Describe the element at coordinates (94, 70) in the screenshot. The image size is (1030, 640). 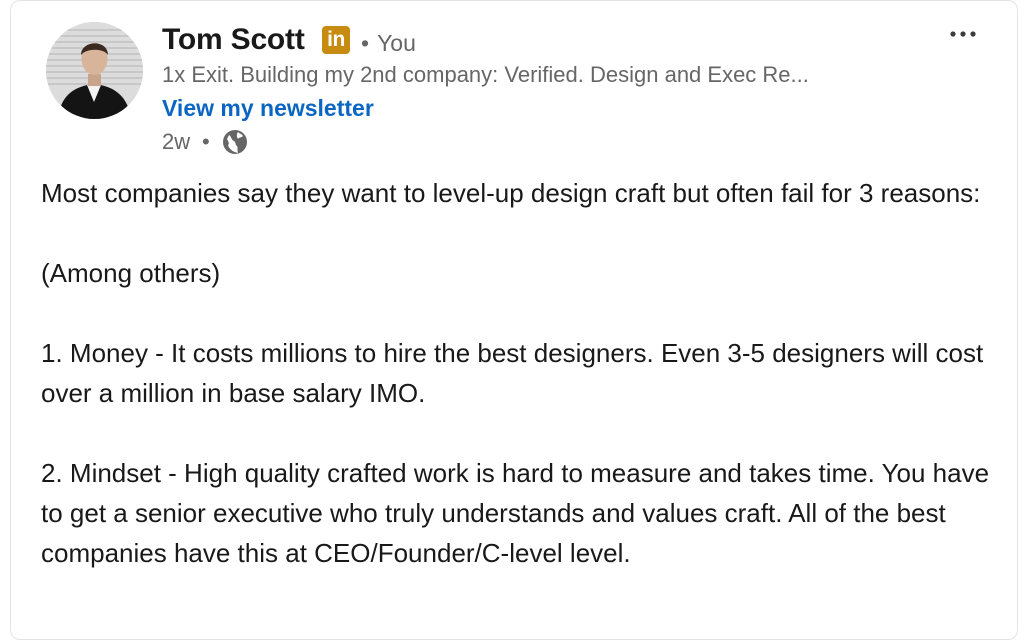
I see `avatar` at that location.